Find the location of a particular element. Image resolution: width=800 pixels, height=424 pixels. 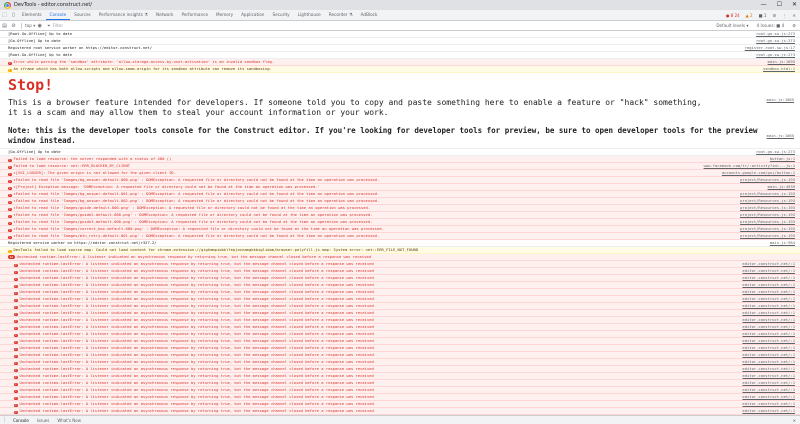

issues-button: 4 Issues: ■ 4 is located at coordinates (771, 25).